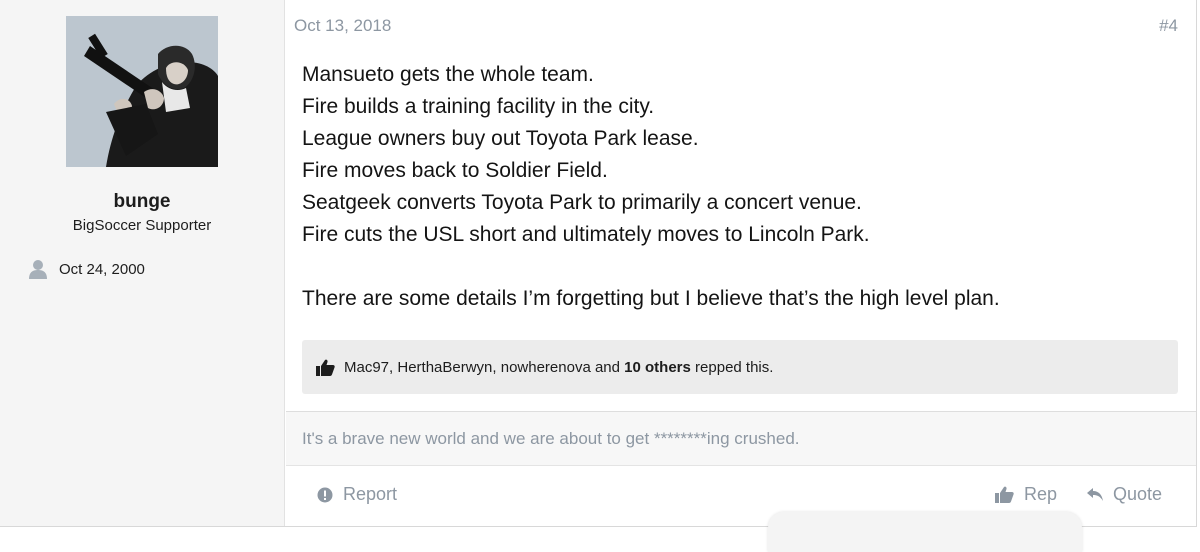 This screenshot has height=552, width=1200. Describe the element at coordinates (142, 225) in the screenshot. I see `user-title: BigSoccer Supporter` at that location.